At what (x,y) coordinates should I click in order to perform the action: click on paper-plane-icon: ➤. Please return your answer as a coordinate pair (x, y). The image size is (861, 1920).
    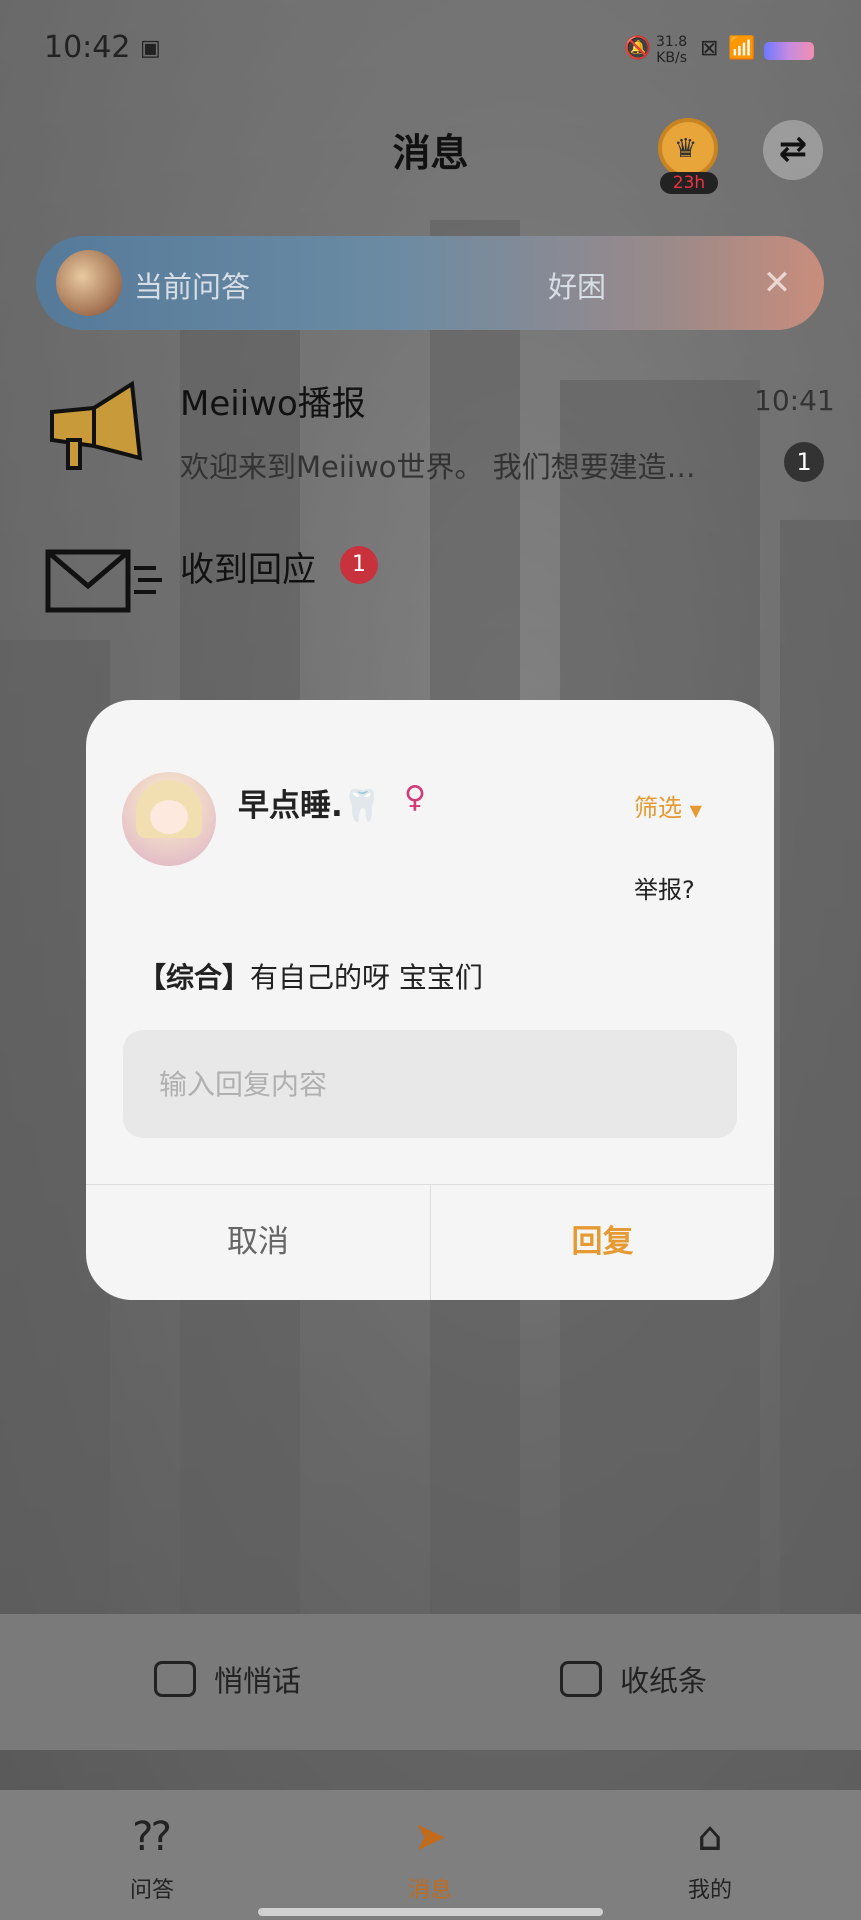
    Looking at the image, I should click on (430, 1837).